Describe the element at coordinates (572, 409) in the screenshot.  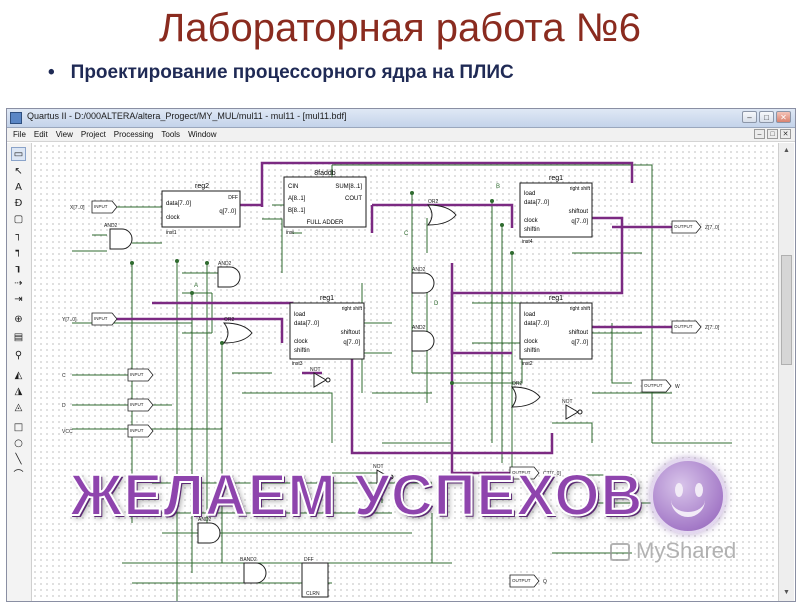
I see `not-gate-2: NOT` at that location.